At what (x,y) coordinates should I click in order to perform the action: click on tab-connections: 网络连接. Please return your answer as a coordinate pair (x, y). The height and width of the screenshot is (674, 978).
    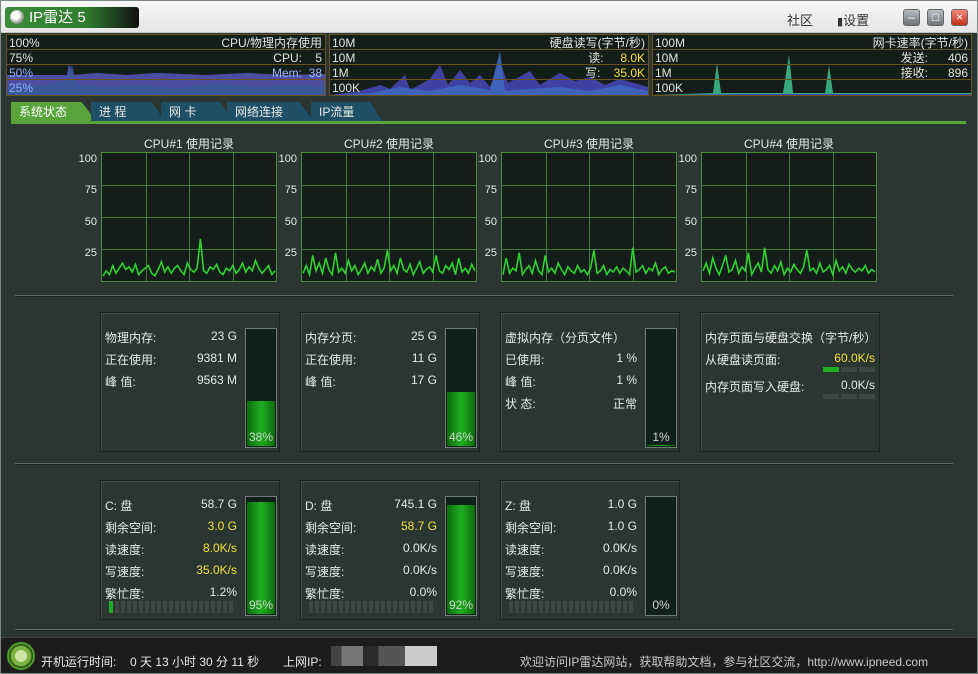
    Looking at the image, I should click on (271, 112).